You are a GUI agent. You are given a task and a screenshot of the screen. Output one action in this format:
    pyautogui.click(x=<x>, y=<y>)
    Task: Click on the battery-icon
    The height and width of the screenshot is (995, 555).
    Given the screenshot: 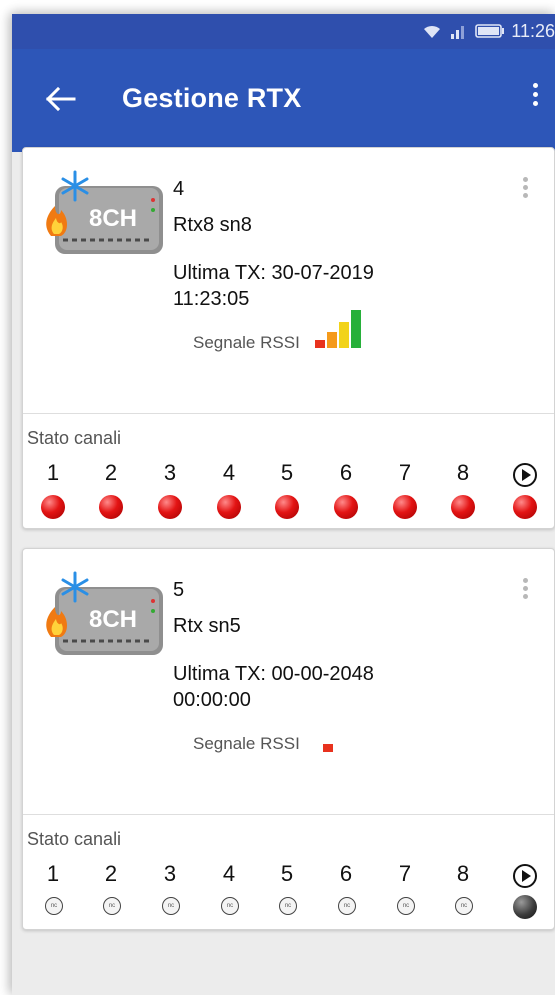 What is the action you would take?
    pyautogui.click(x=490, y=31)
    